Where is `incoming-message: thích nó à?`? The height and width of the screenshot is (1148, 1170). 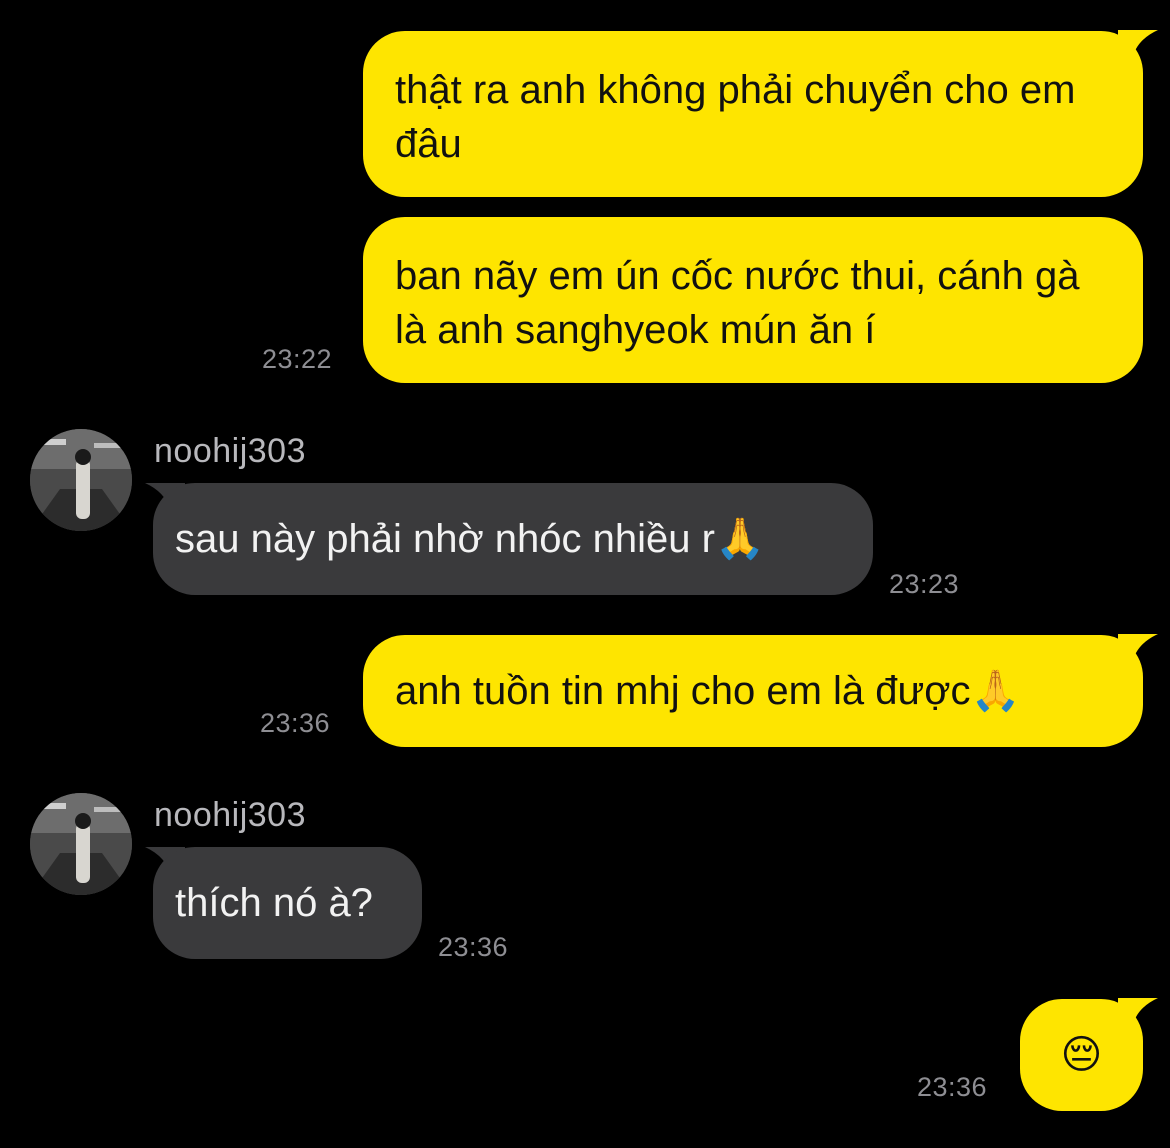
incoming-message: thích nó à? is located at coordinates (287, 903).